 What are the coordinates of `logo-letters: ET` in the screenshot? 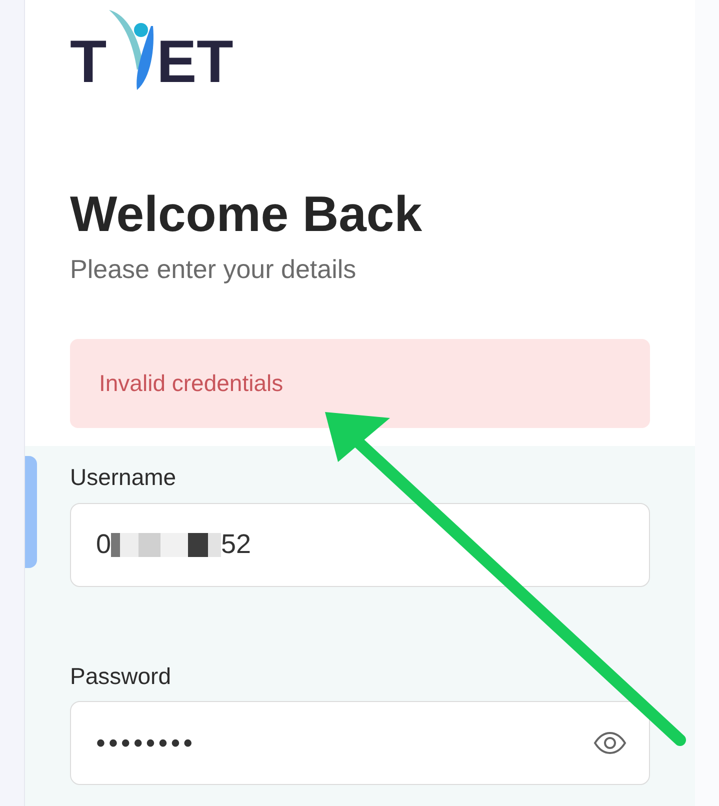 It's located at (195, 62).